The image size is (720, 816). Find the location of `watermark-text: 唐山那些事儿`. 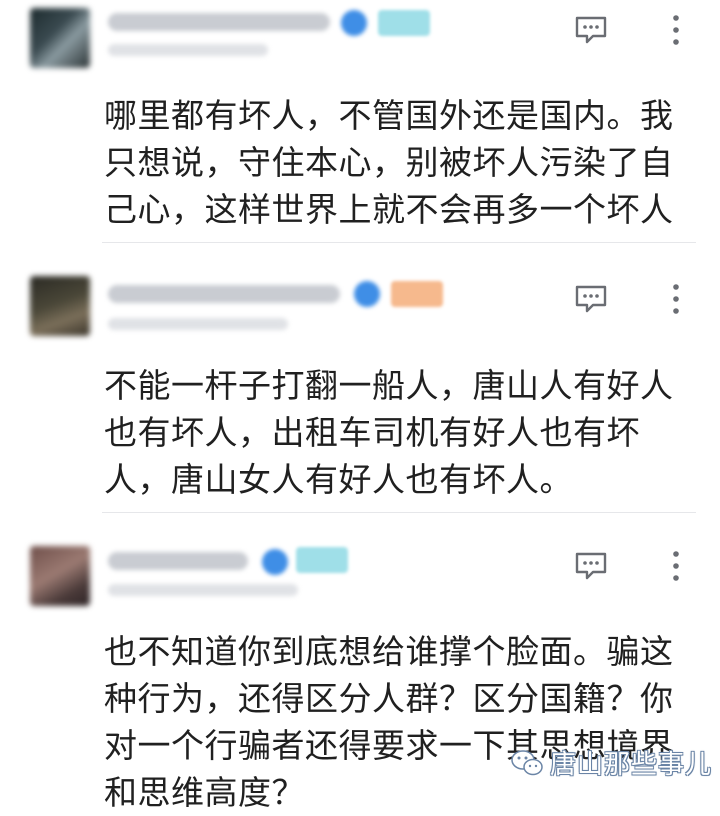

watermark-text: 唐山那些事儿 is located at coordinates (630, 765).